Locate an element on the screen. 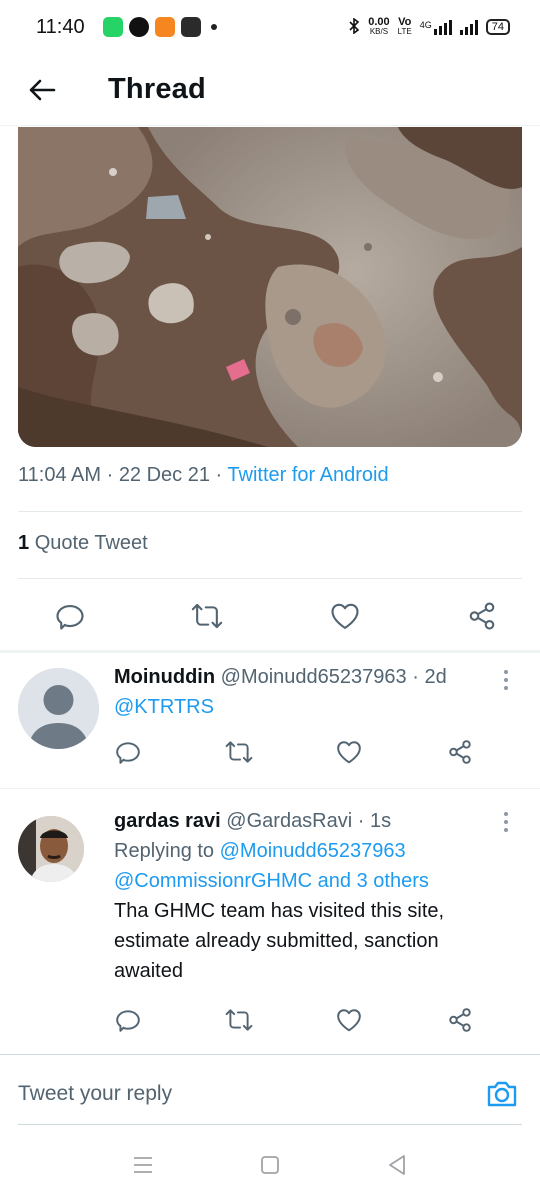  reply-author-handle: @Moinudd65237963 is located at coordinates (314, 677).